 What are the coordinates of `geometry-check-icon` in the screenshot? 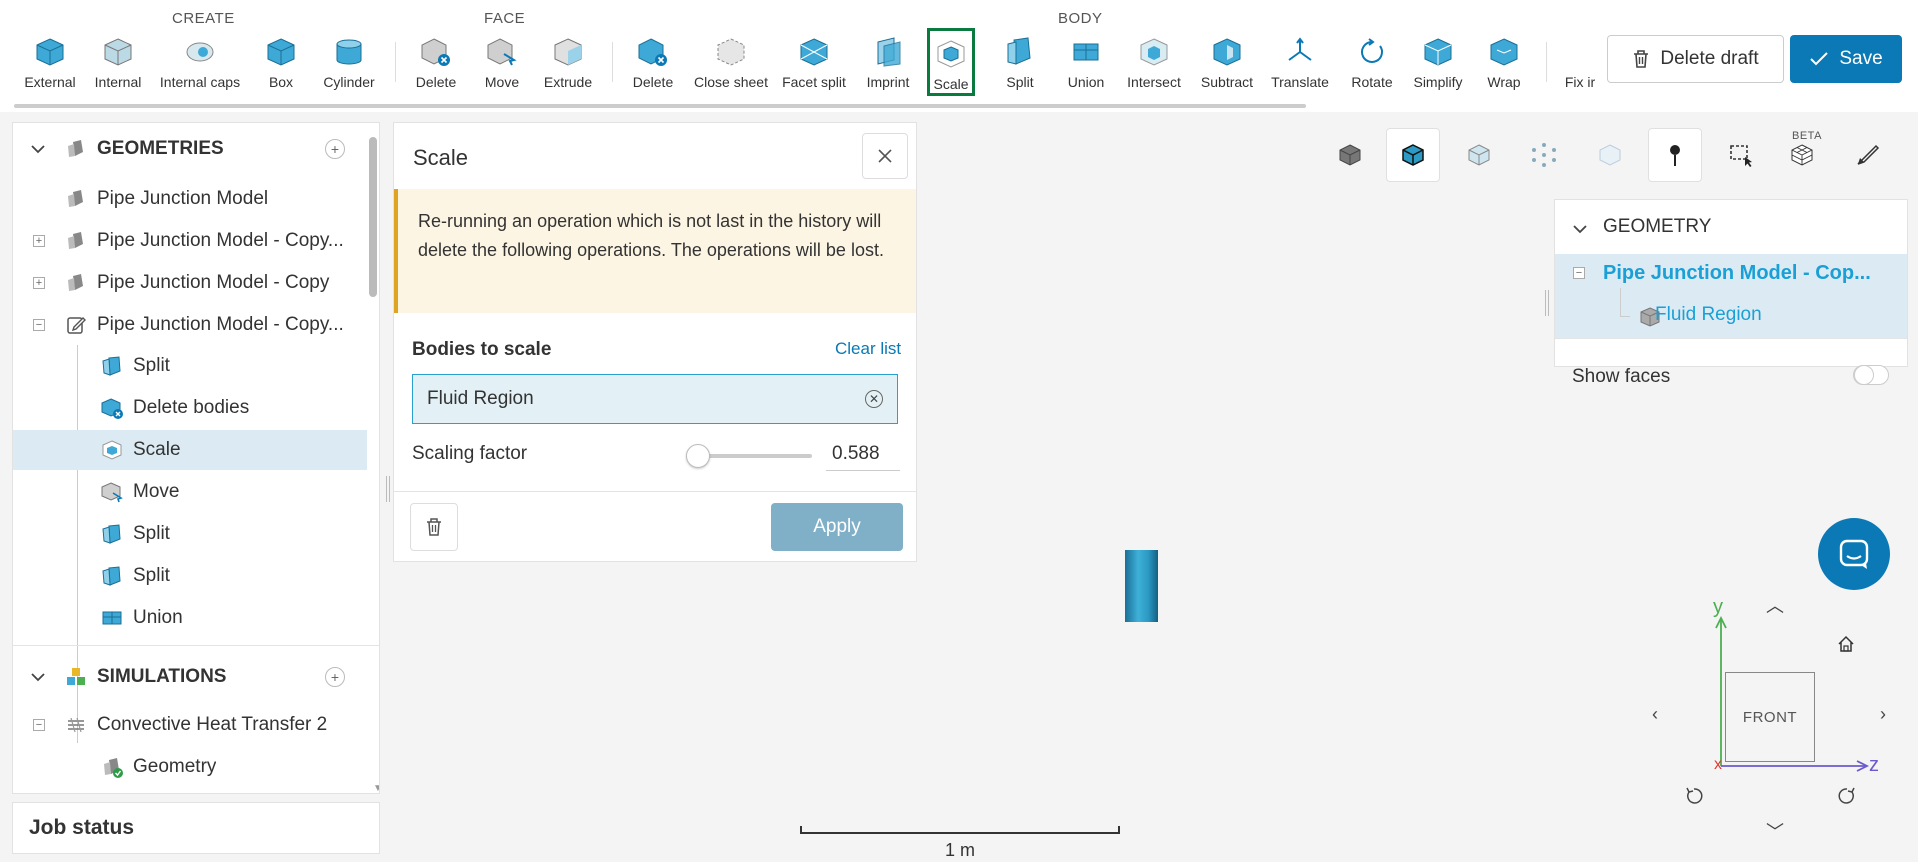 It's located at (113, 768).